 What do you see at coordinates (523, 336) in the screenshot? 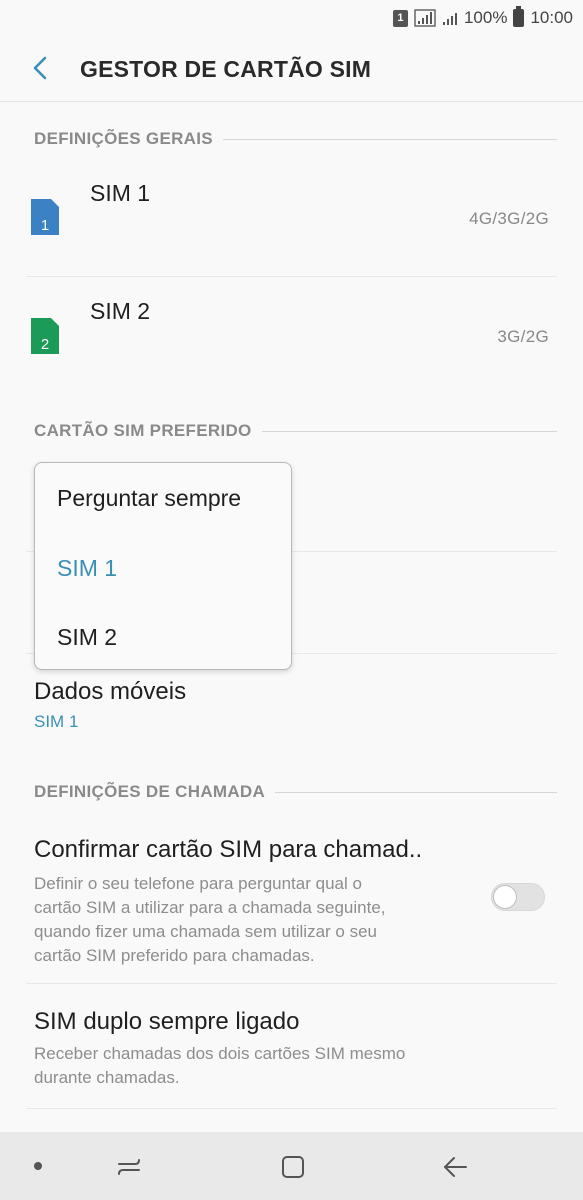
I see `sim-2-network: 3G/2G` at bounding box center [523, 336].